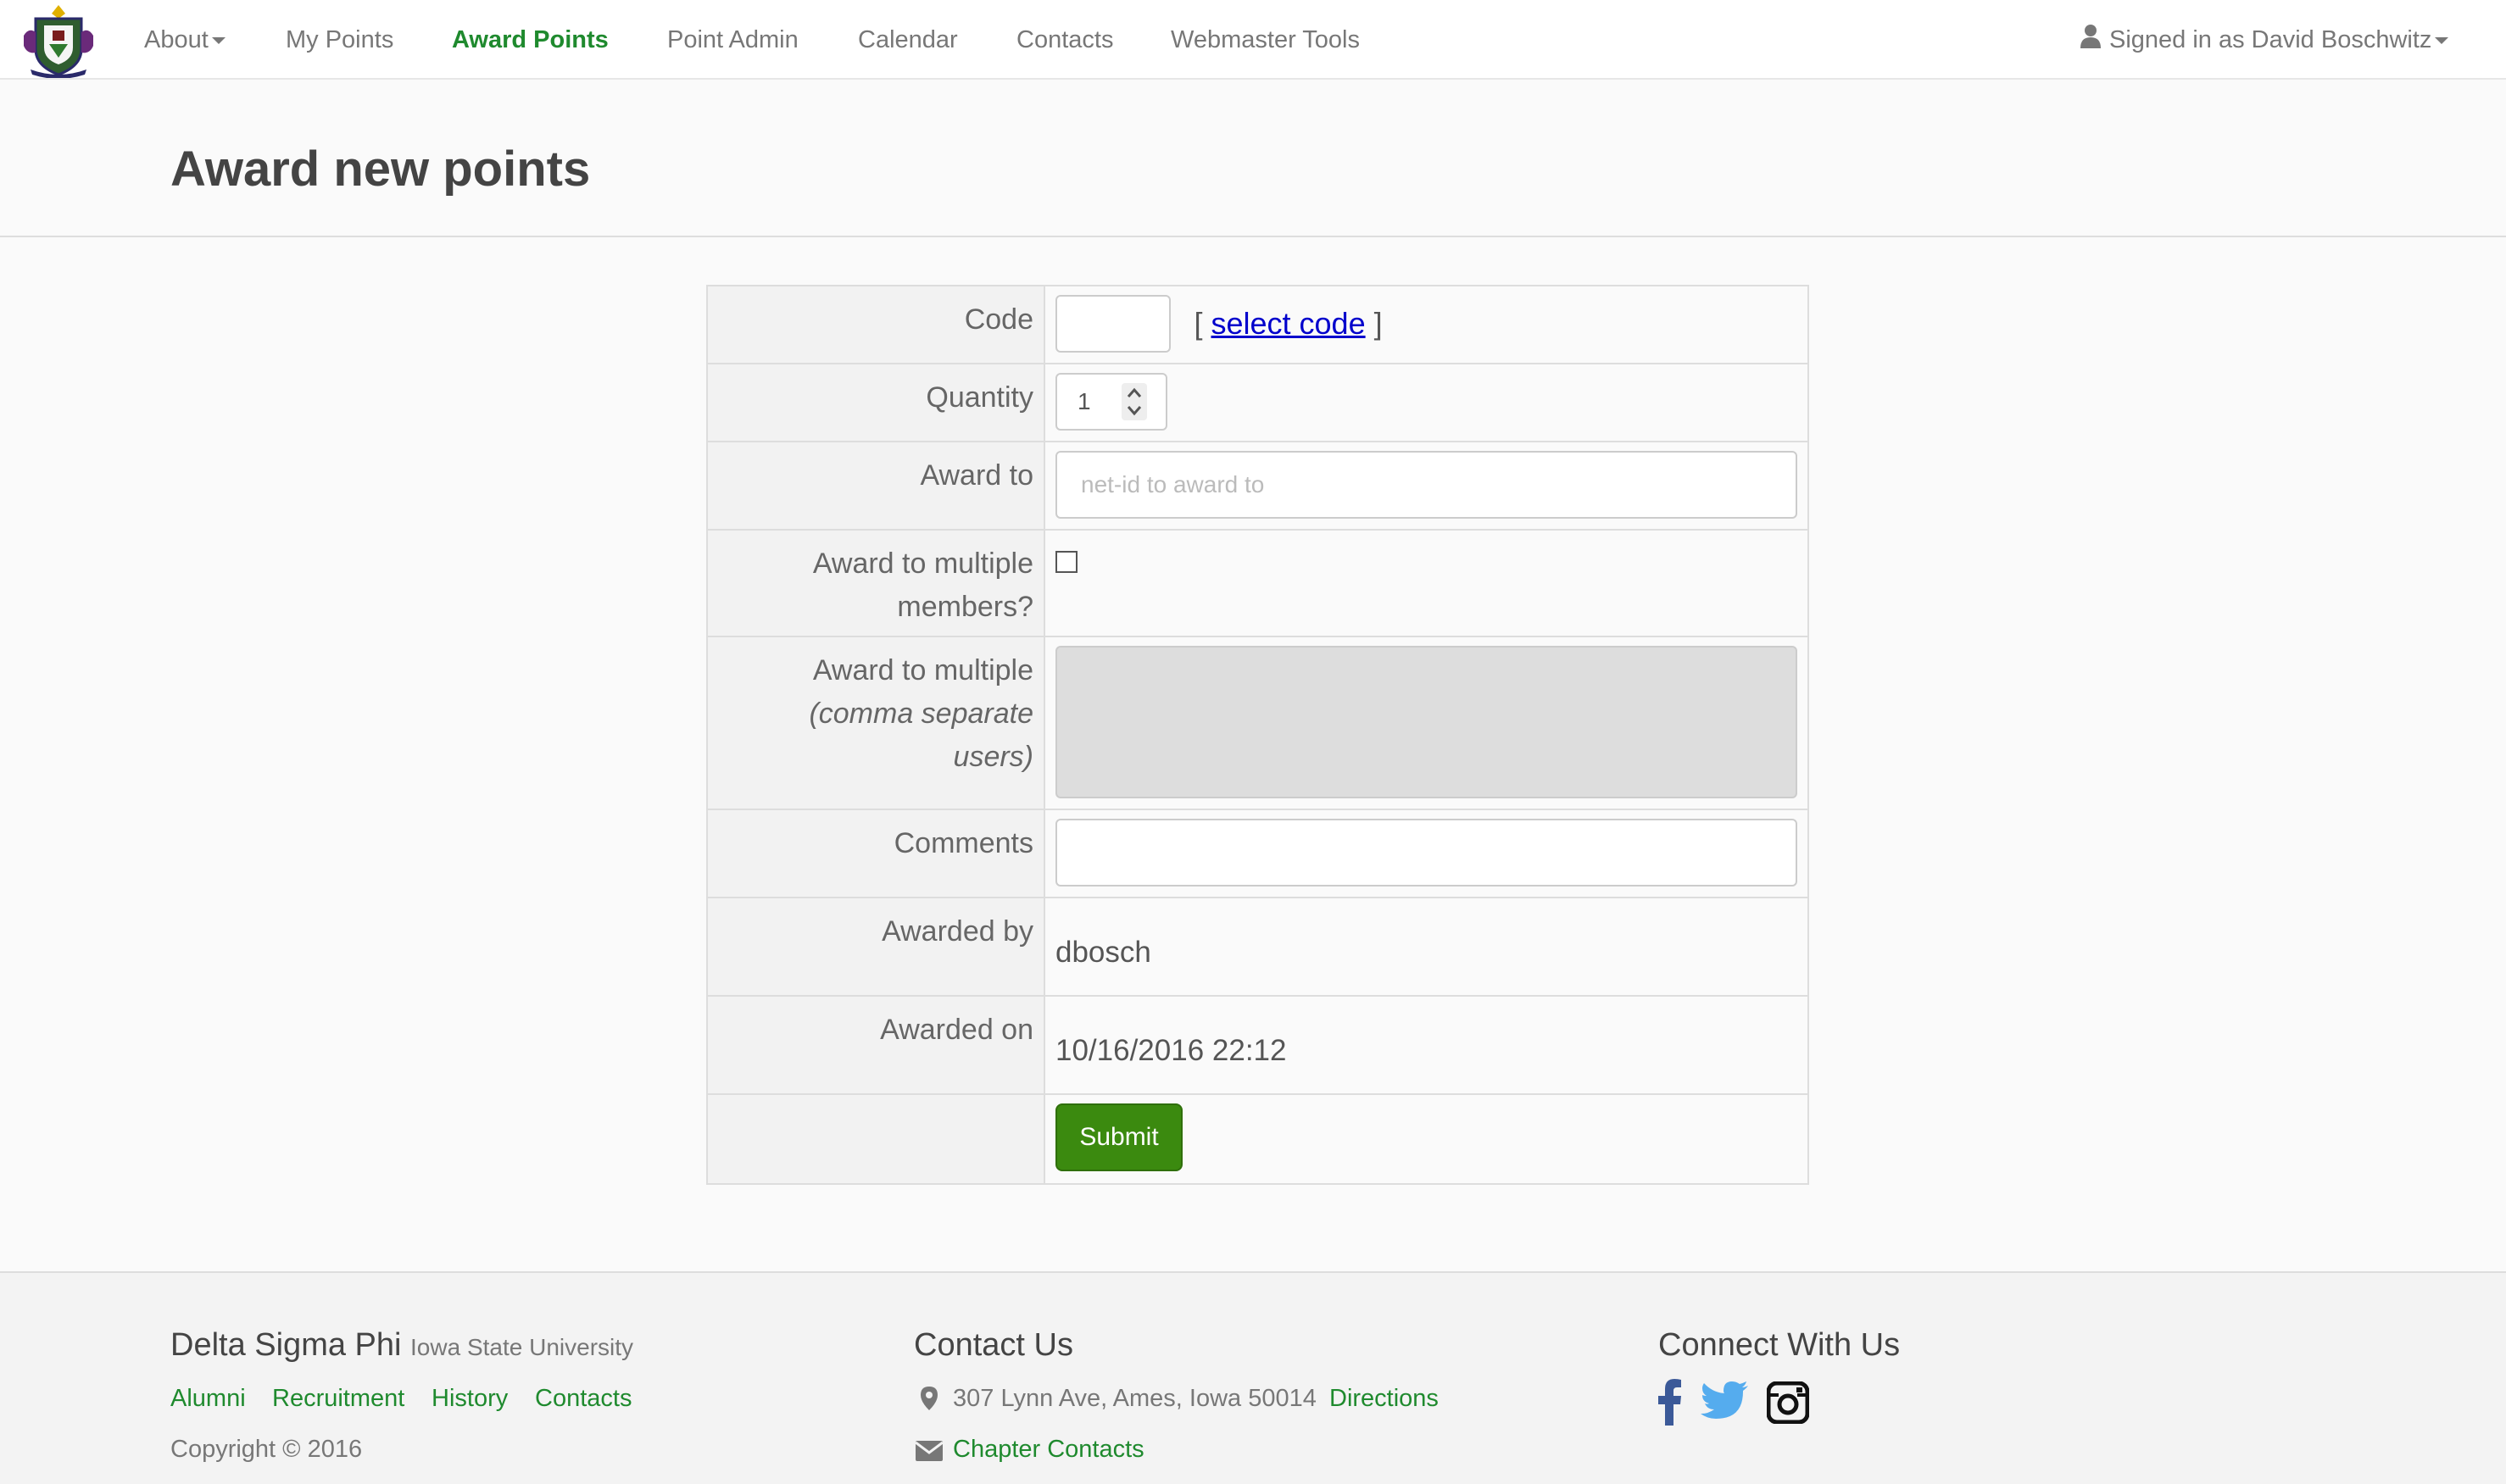 The image size is (2506, 1484). I want to click on instagram-icon, so click(1788, 1405).